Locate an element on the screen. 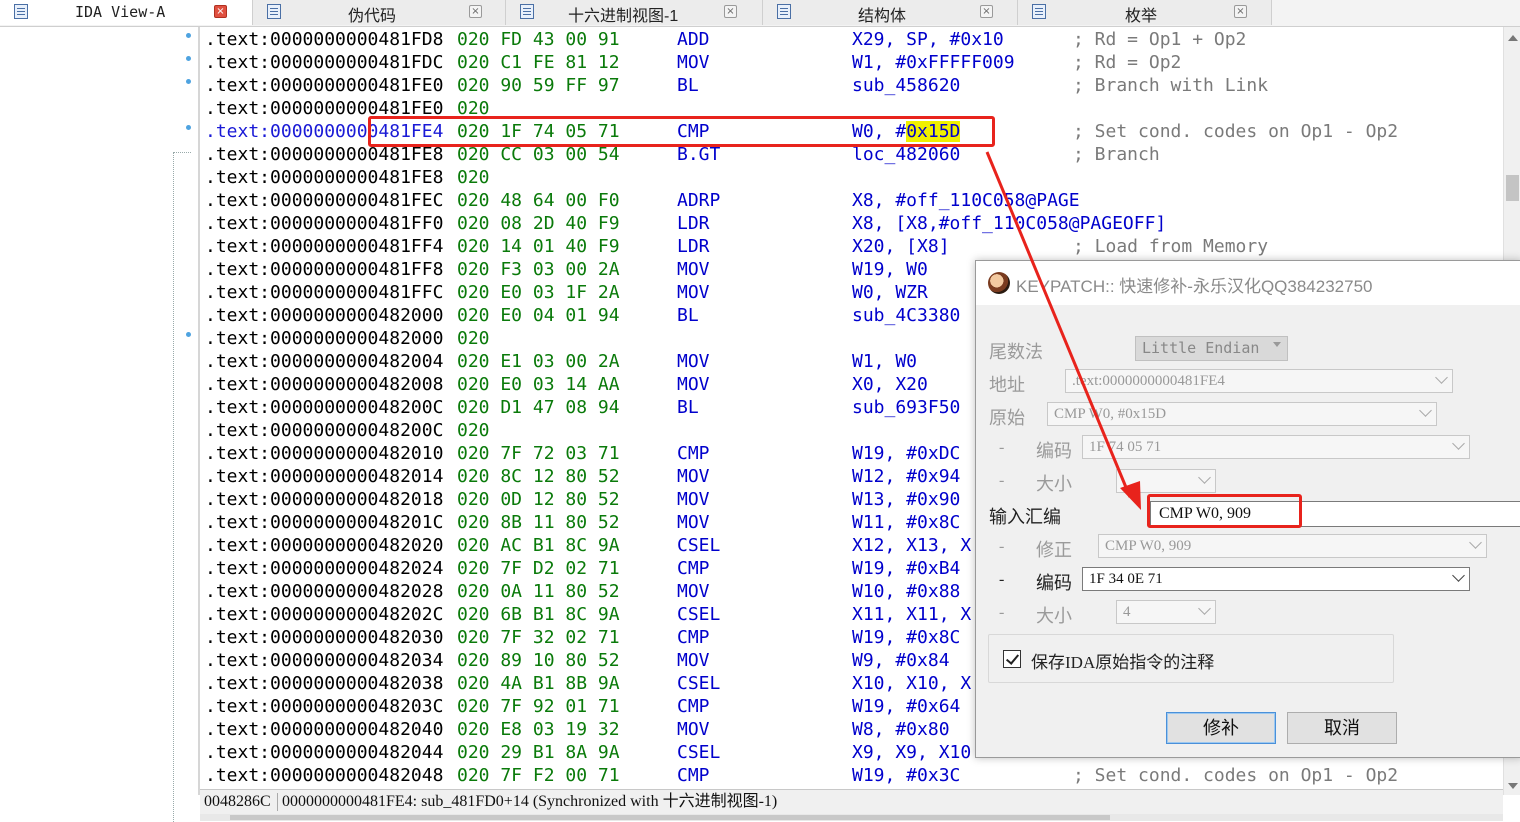  listing-address: .text:0000000000481FD8 is located at coordinates (324, 39).